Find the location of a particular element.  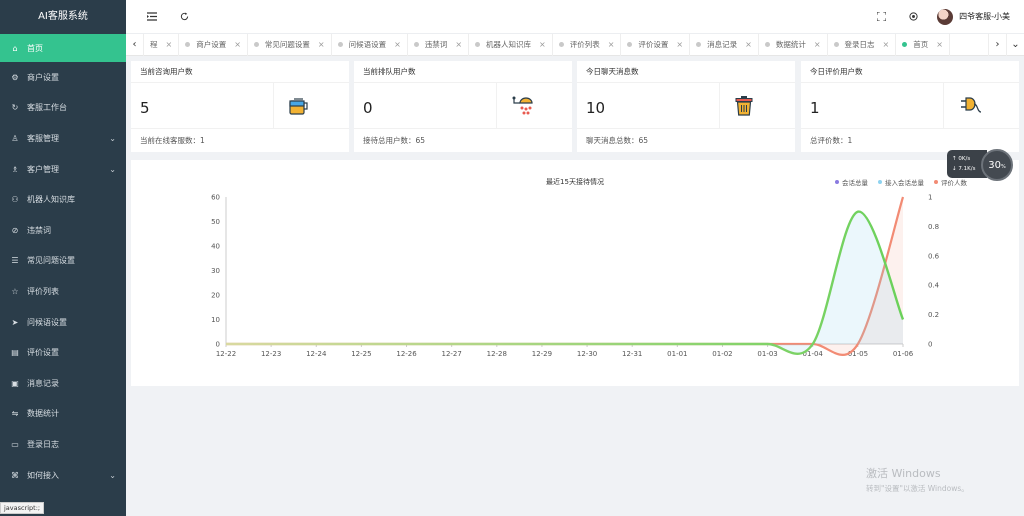

sidebar-item-14: ⌘ 如何接入 ⌄ is located at coordinates (63, 475).